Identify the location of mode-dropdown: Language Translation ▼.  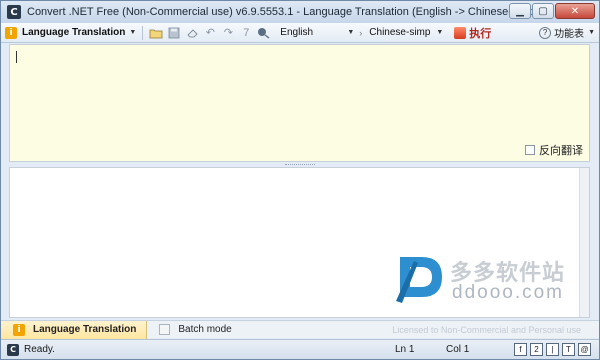
(79, 32).